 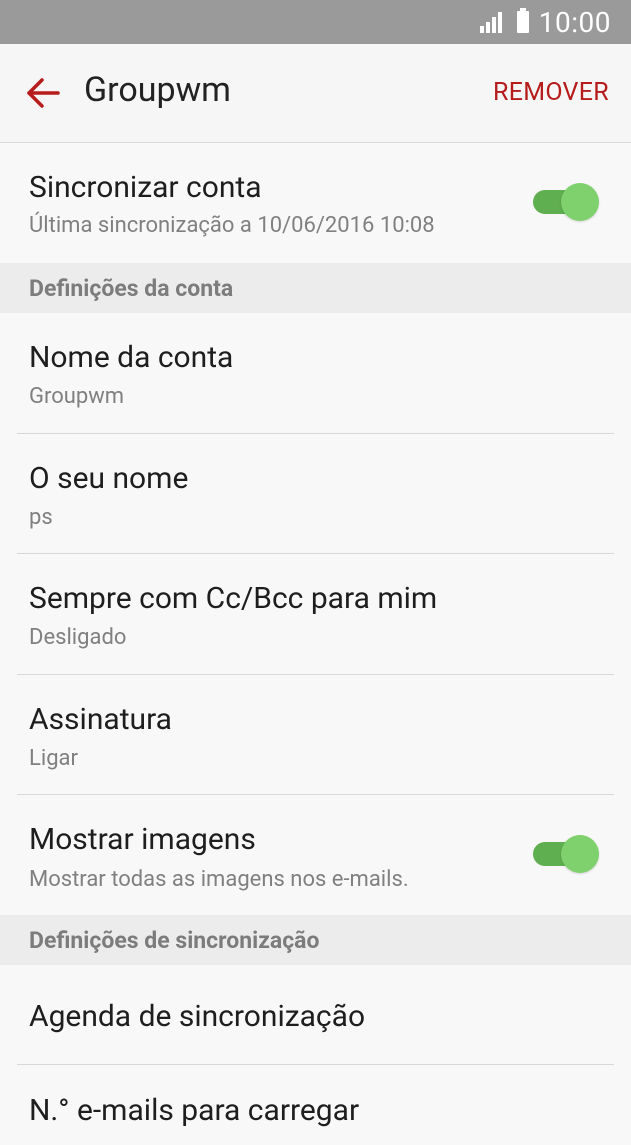 I want to click on battery-icon, so click(x=522, y=20).